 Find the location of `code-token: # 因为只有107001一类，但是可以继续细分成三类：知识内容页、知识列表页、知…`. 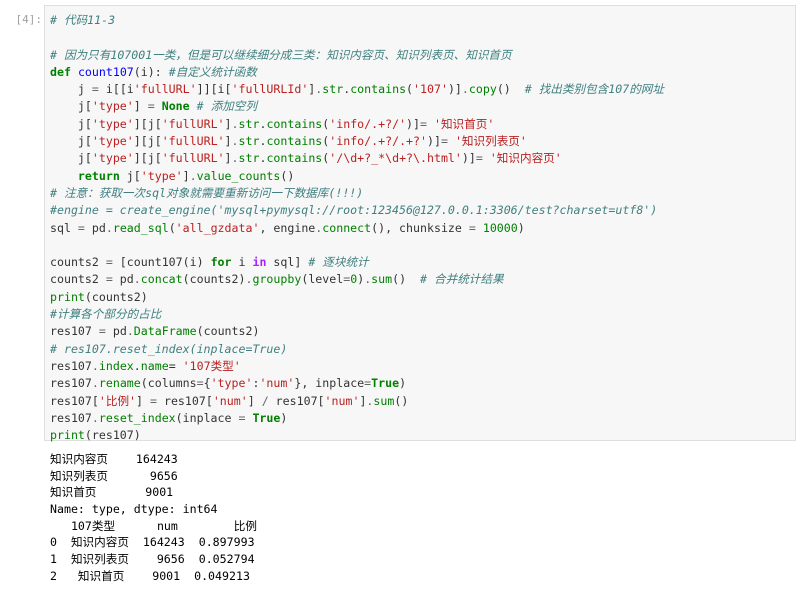

code-token: # 因为只有107001一类，但是可以继续细分成三类：知识内容页、知识列表页、知… is located at coordinates (281, 54).